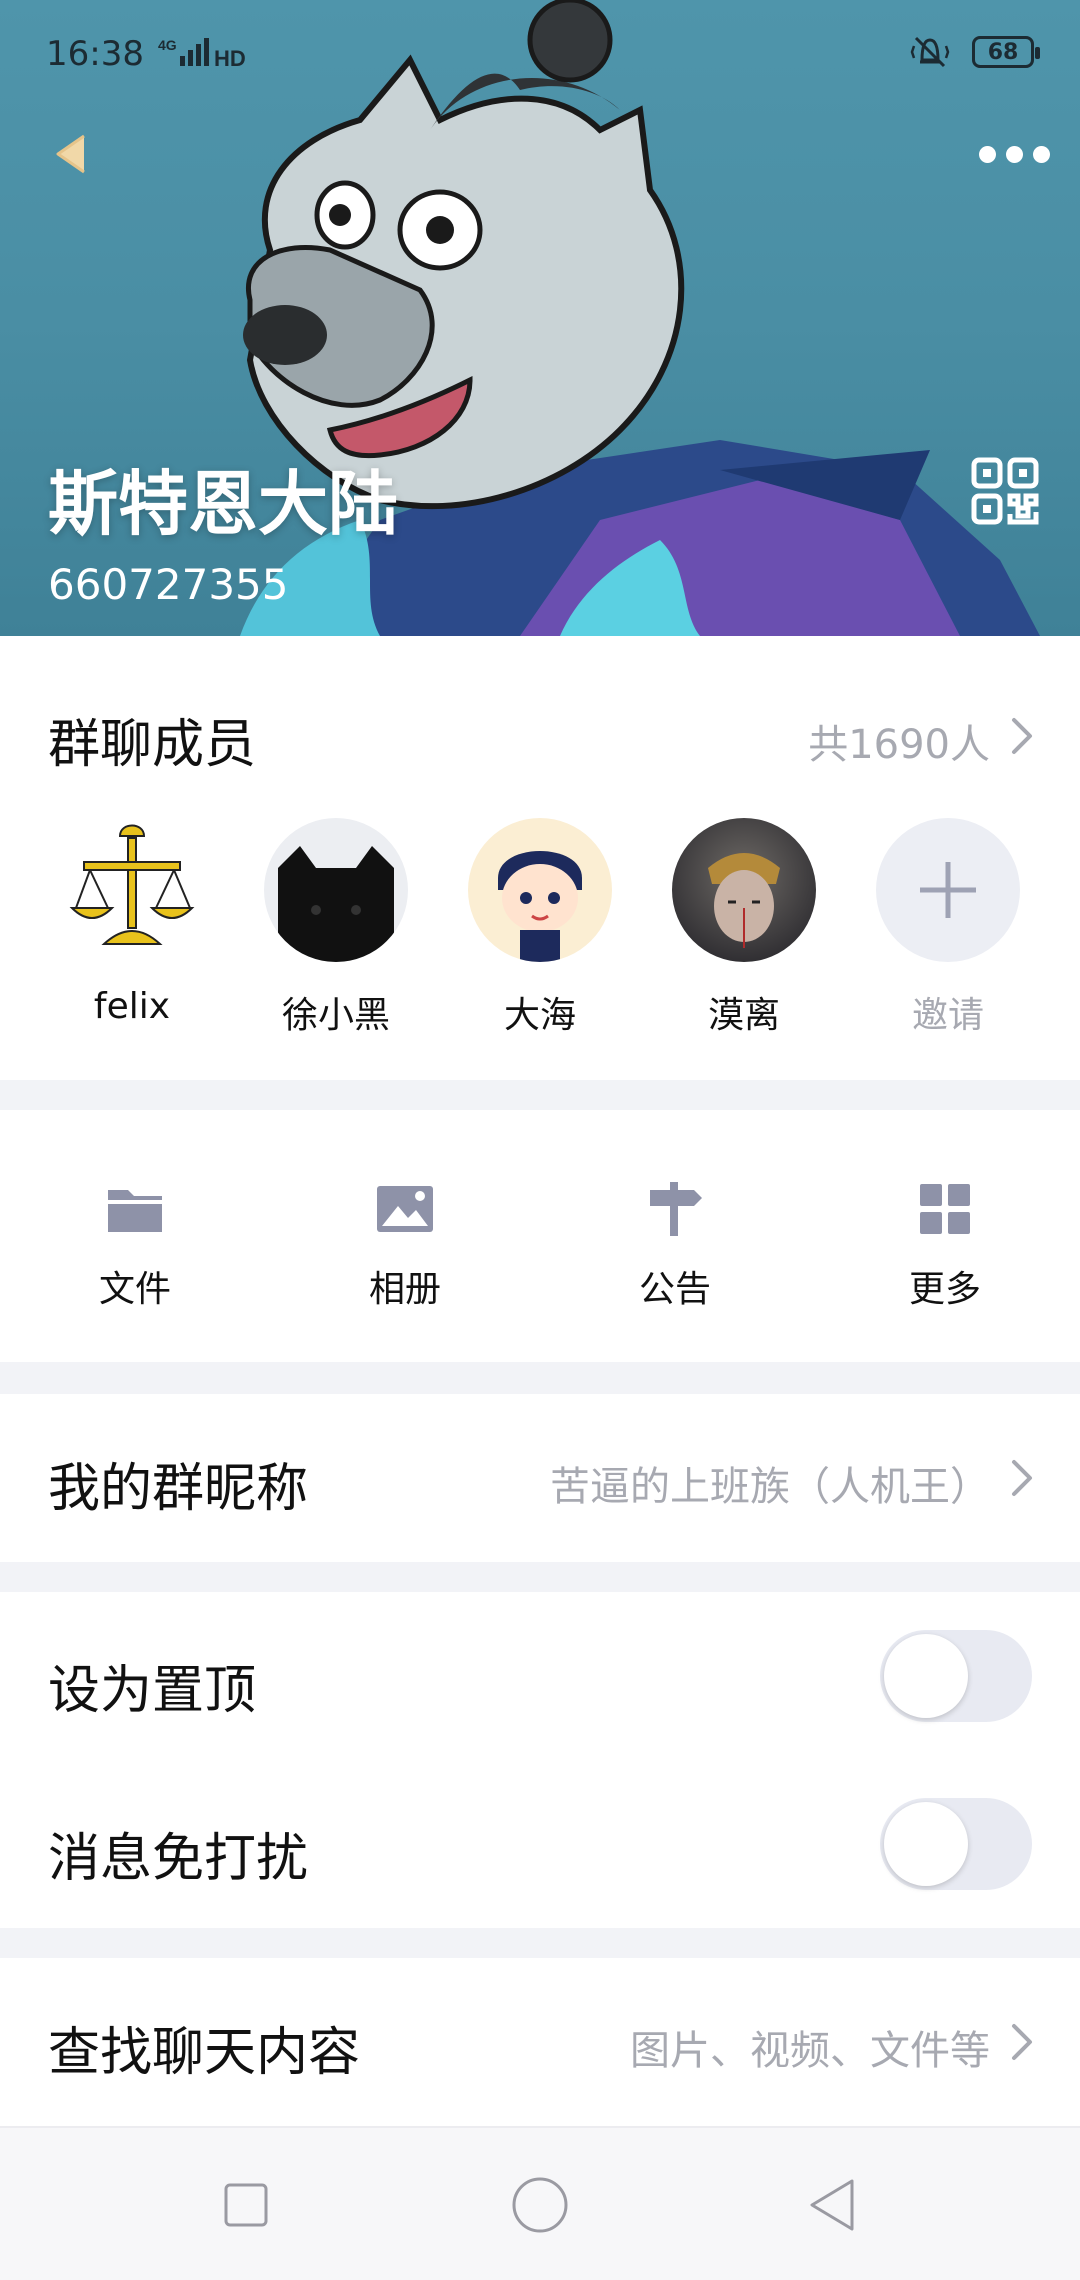 This screenshot has width=1080, height=2280. I want to click on tool-album-button: 相册, so click(405, 1246).